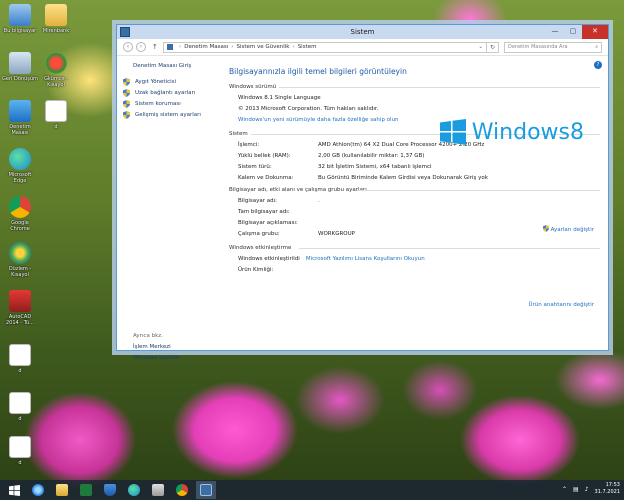  Describe the element at coordinates (480, 47) in the screenshot. I see `chevron-down-icon: ⌄` at that location.